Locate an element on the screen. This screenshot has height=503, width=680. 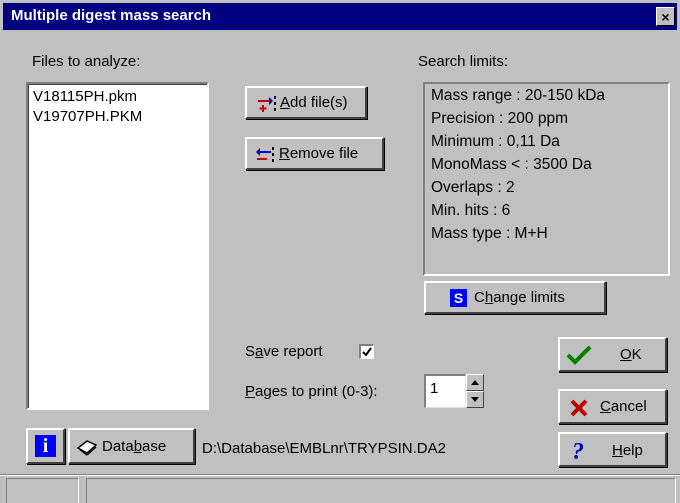
arrow-up-icon is located at coordinates (475, 382).